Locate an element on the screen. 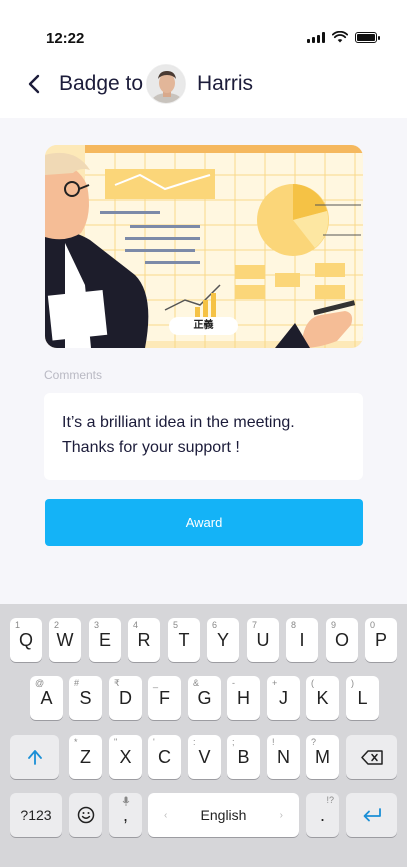 Image resolution: width=407 pixels, height=867 pixels. key-l: ) L is located at coordinates (362, 698).